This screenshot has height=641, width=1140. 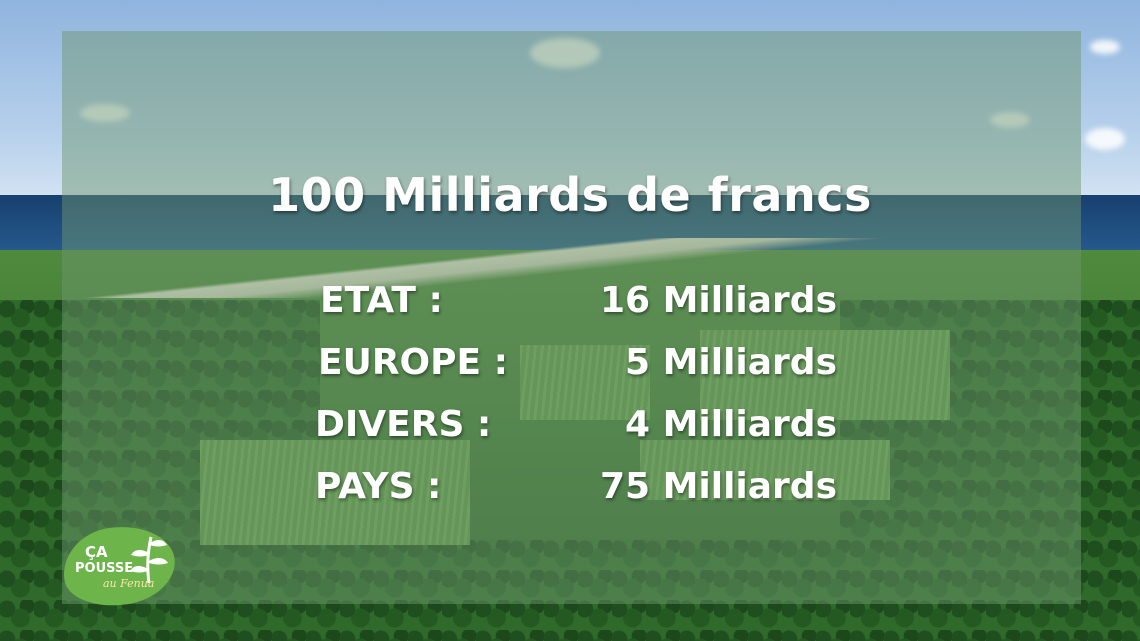 What do you see at coordinates (381, 300) in the screenshot?
I see `funding-label: ETAT :` at bounding box center [381, 300].